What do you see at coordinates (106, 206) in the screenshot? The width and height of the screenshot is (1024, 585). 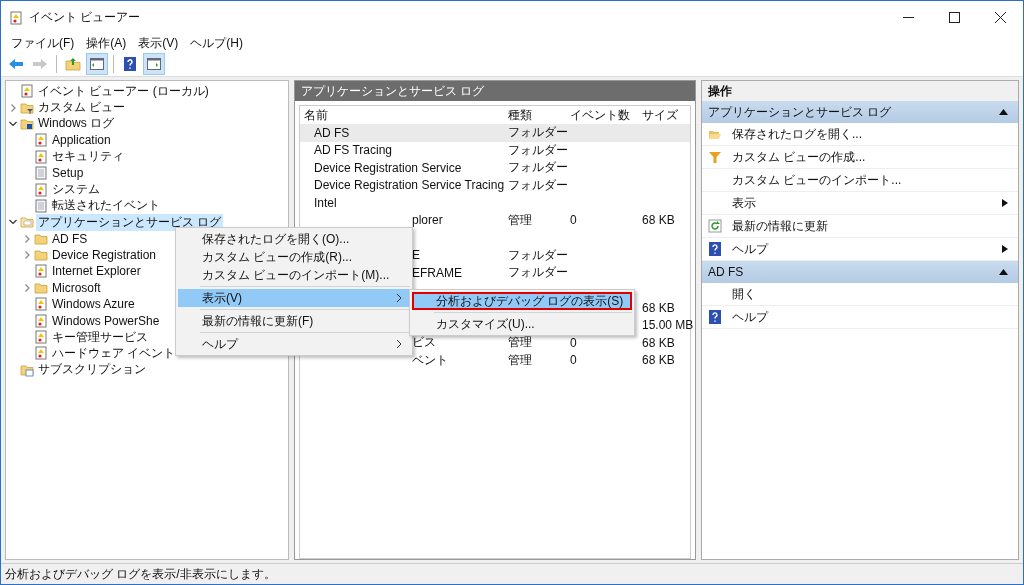 I see `tree-item: 転送されたイベント` at bounding box center [106, 206].